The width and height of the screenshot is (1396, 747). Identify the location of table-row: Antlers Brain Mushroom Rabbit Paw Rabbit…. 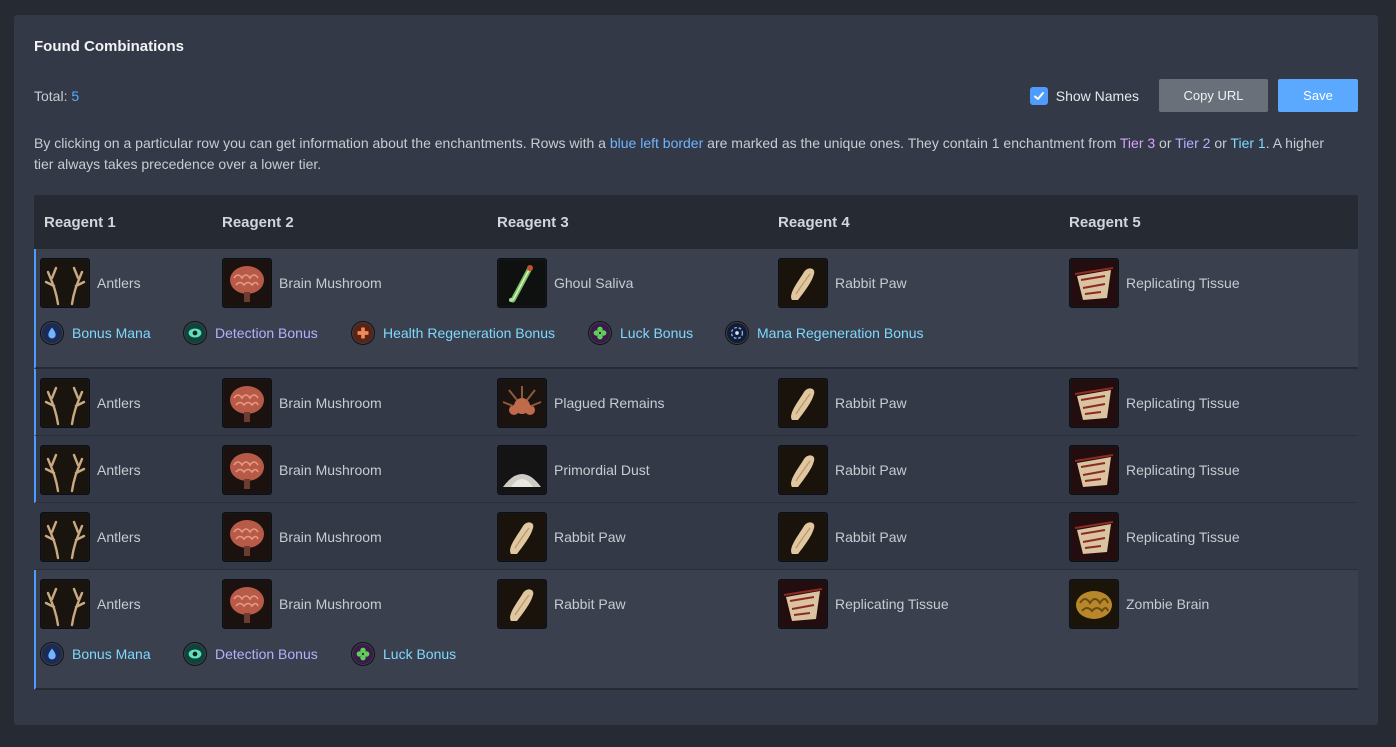
(696, 536).